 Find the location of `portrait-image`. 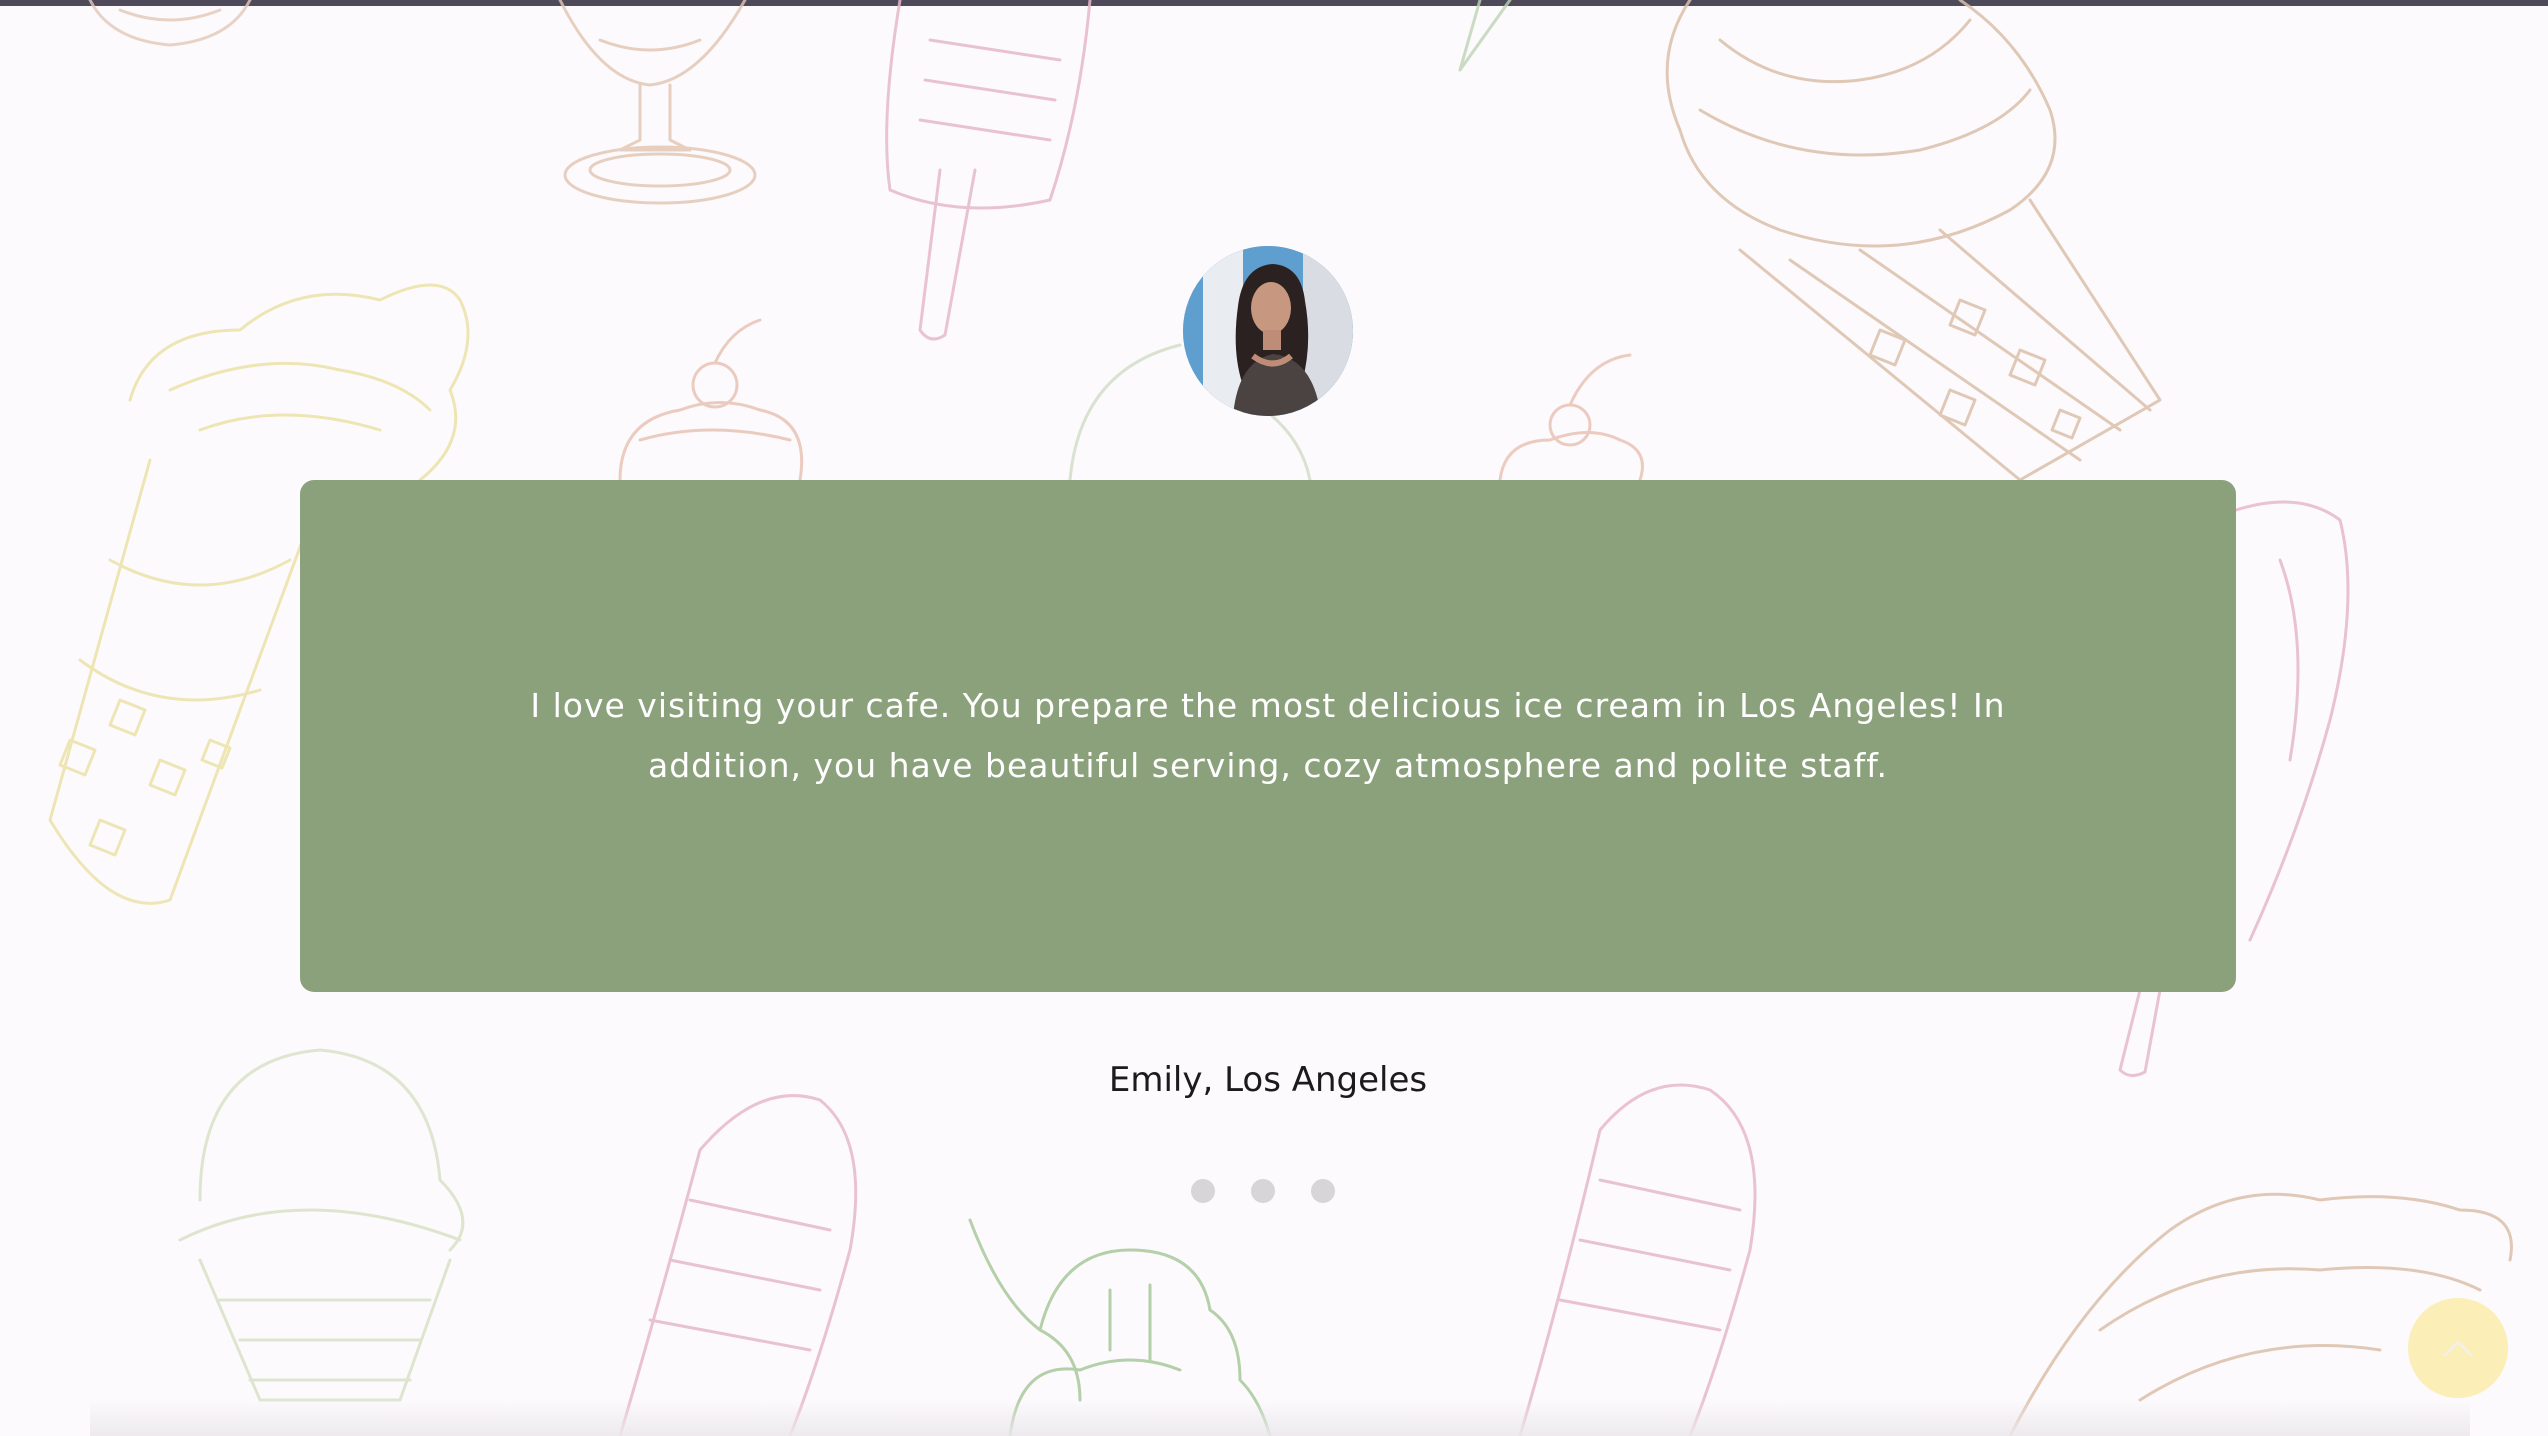

portrait-image is located at coordinates (1268, 331).